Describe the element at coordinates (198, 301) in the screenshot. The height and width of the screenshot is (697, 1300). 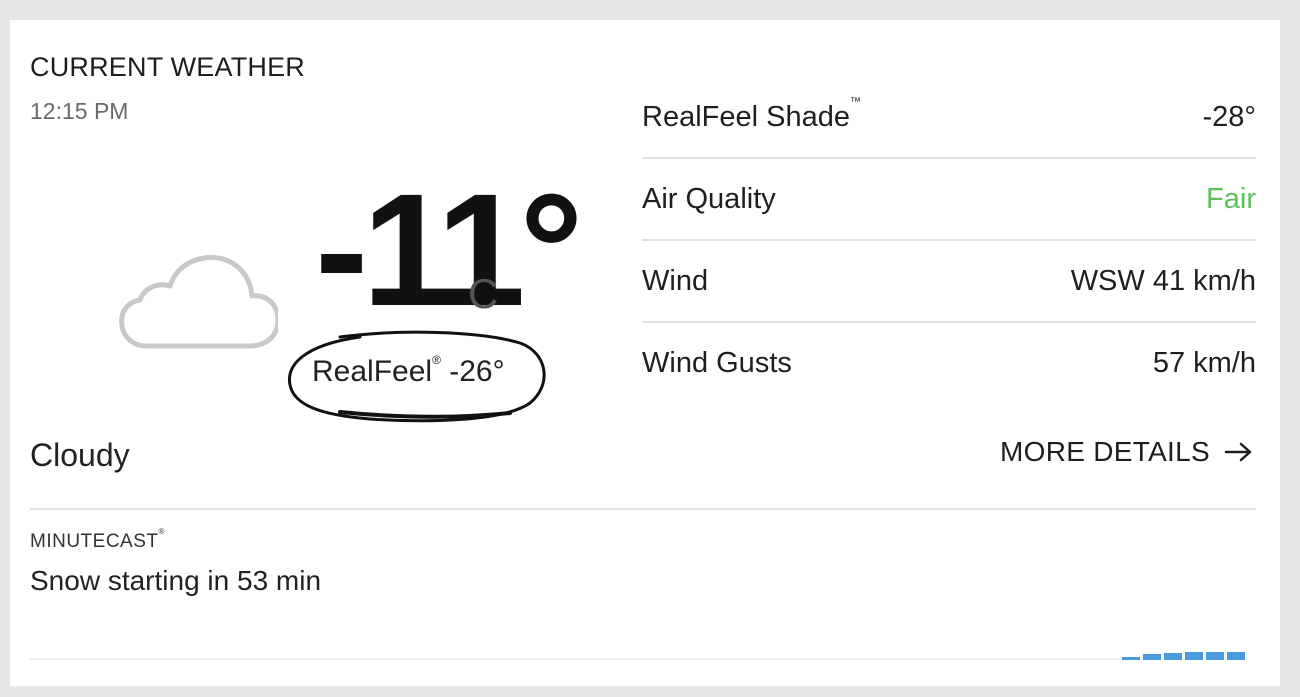
I see `cloud-icon` at that location.